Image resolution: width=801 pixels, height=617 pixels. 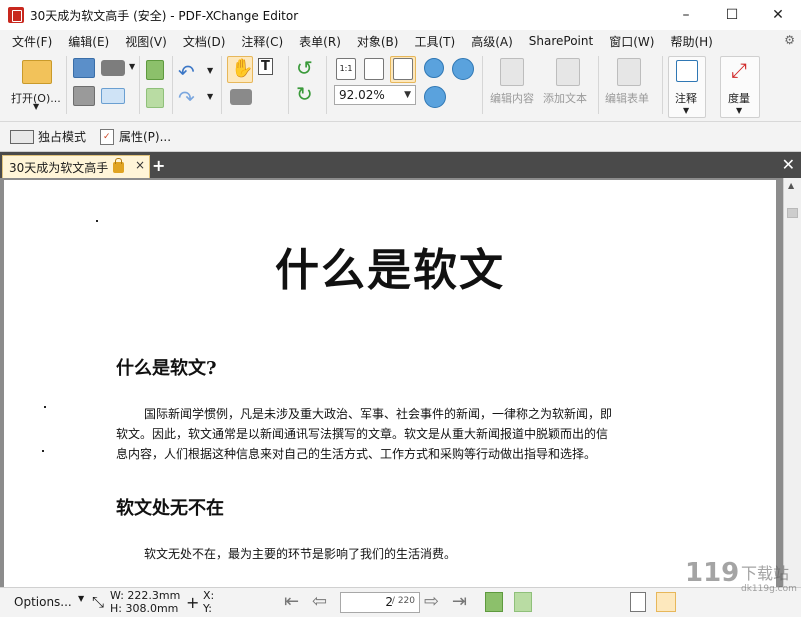 I want to click on total-pages: / 220, so click(x=403, y=601).